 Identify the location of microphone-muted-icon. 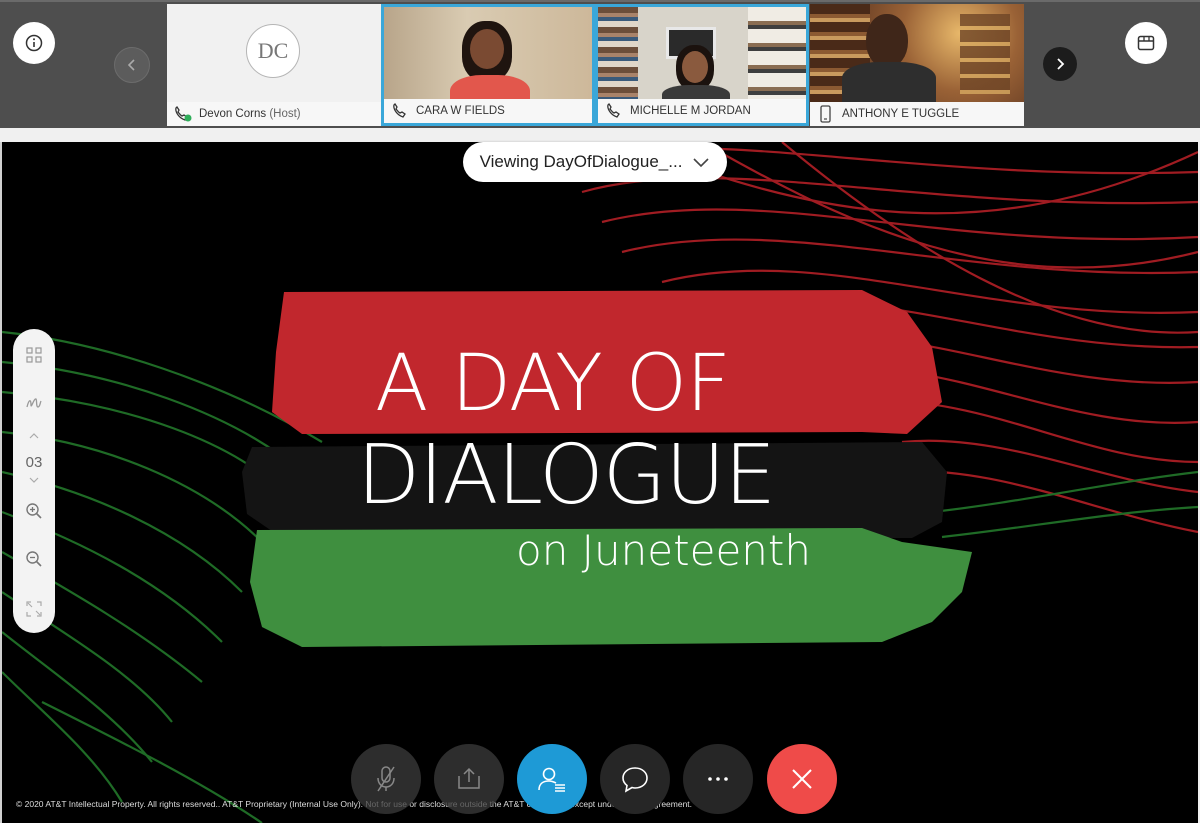
(386, 779).